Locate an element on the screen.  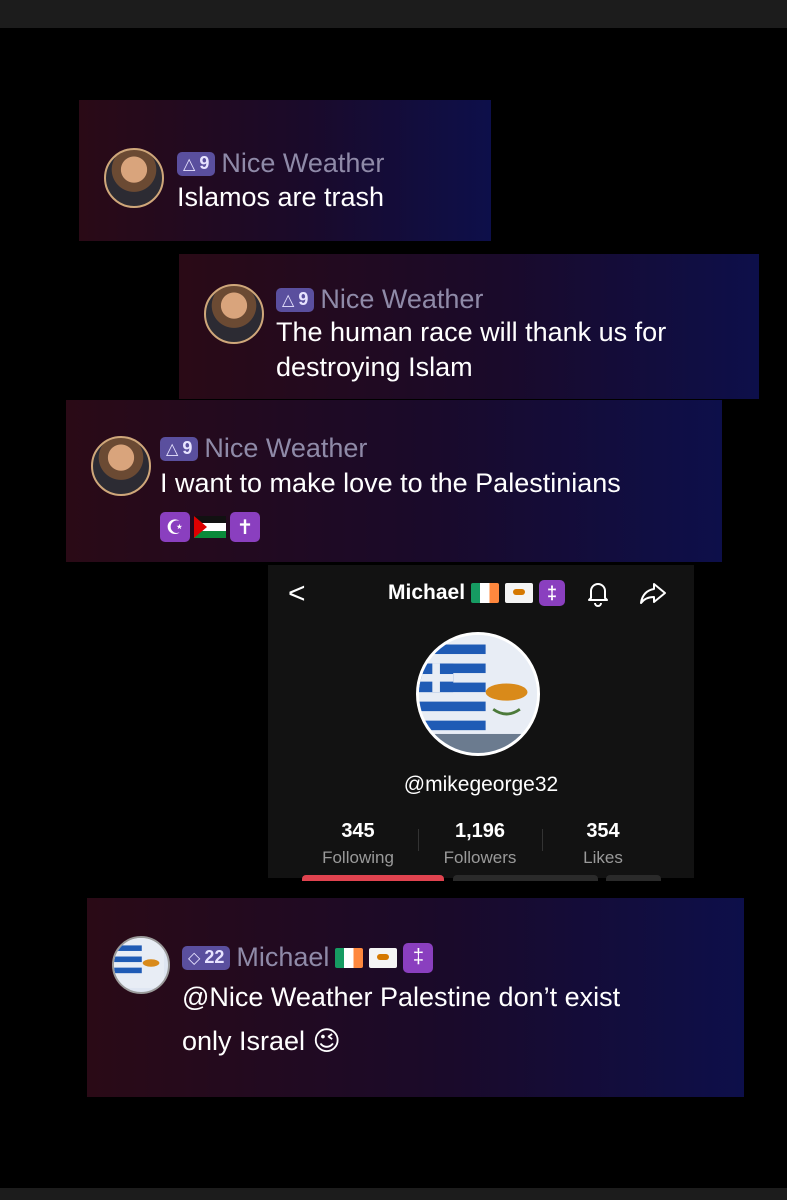
star-crescent-icon: ☪ is located at coordinates (175, 527).